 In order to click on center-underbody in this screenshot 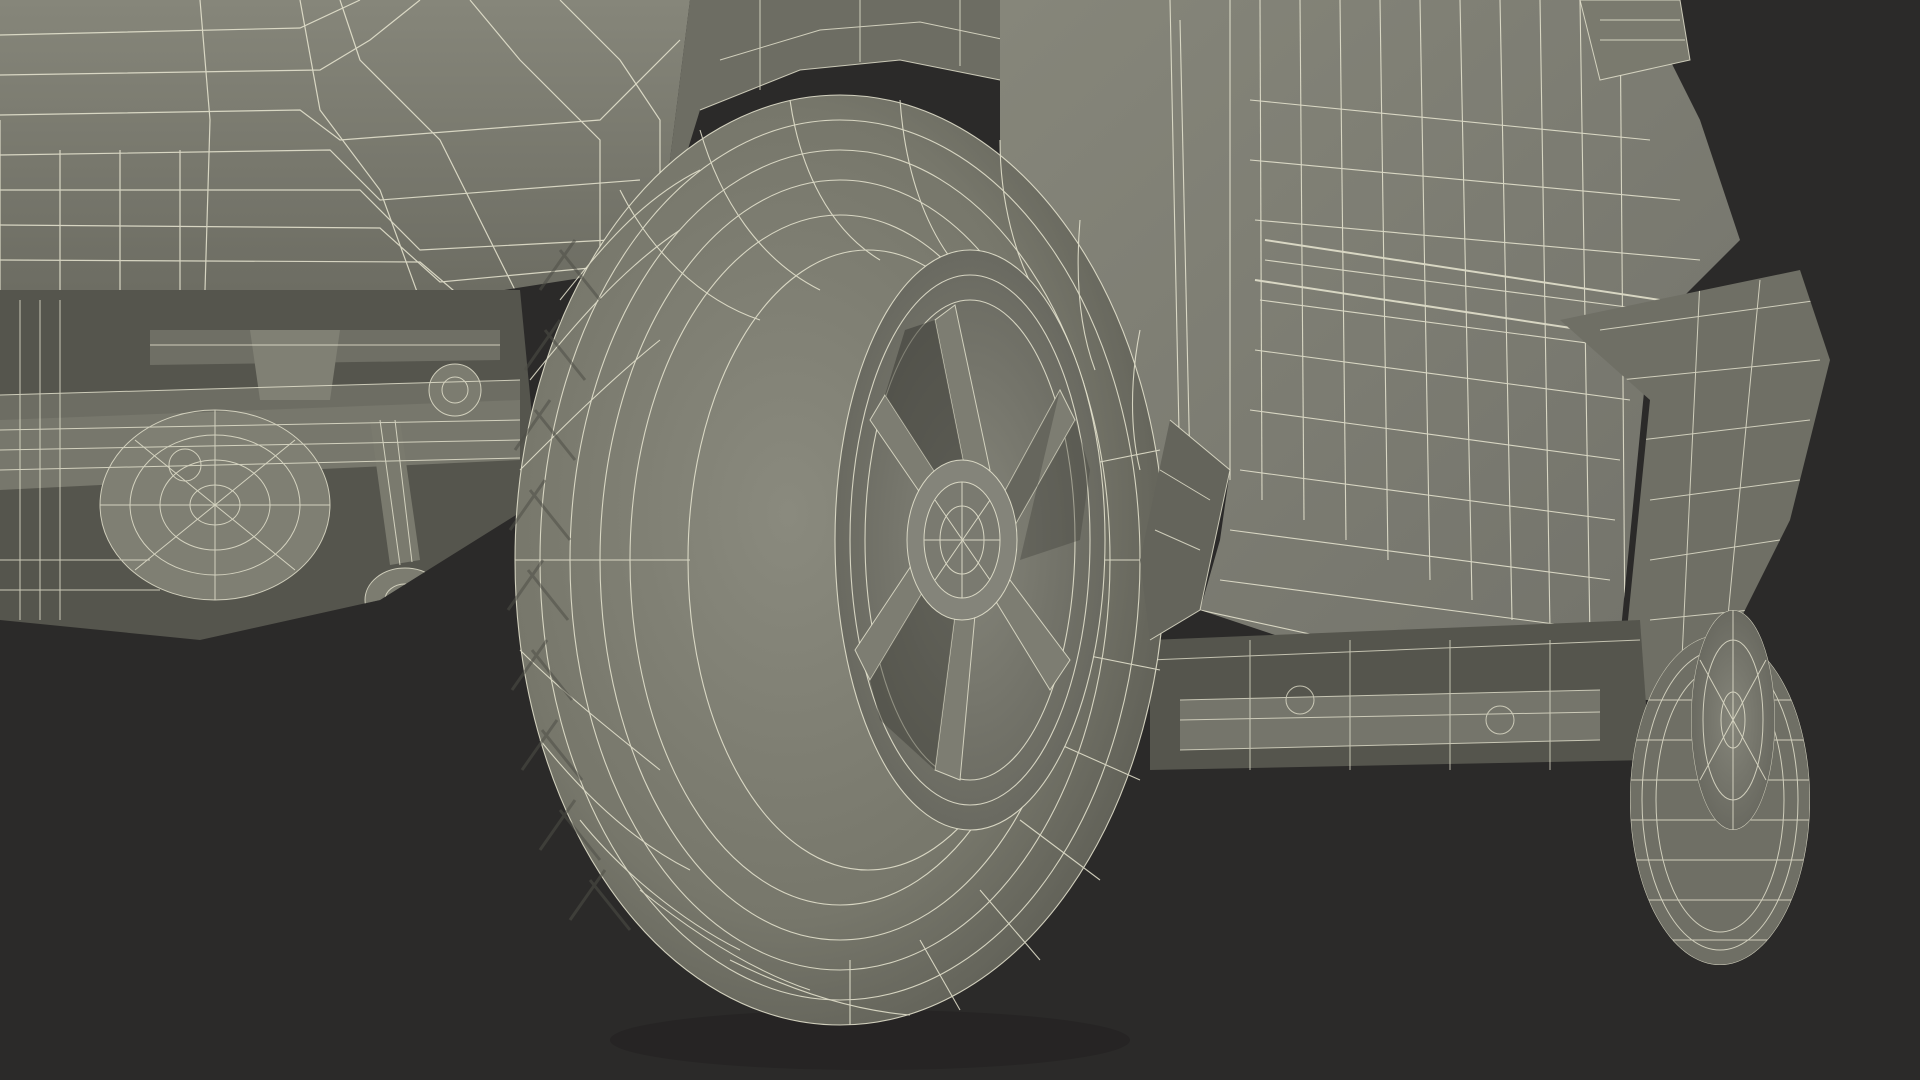, I will do `click(1399, 695)`.